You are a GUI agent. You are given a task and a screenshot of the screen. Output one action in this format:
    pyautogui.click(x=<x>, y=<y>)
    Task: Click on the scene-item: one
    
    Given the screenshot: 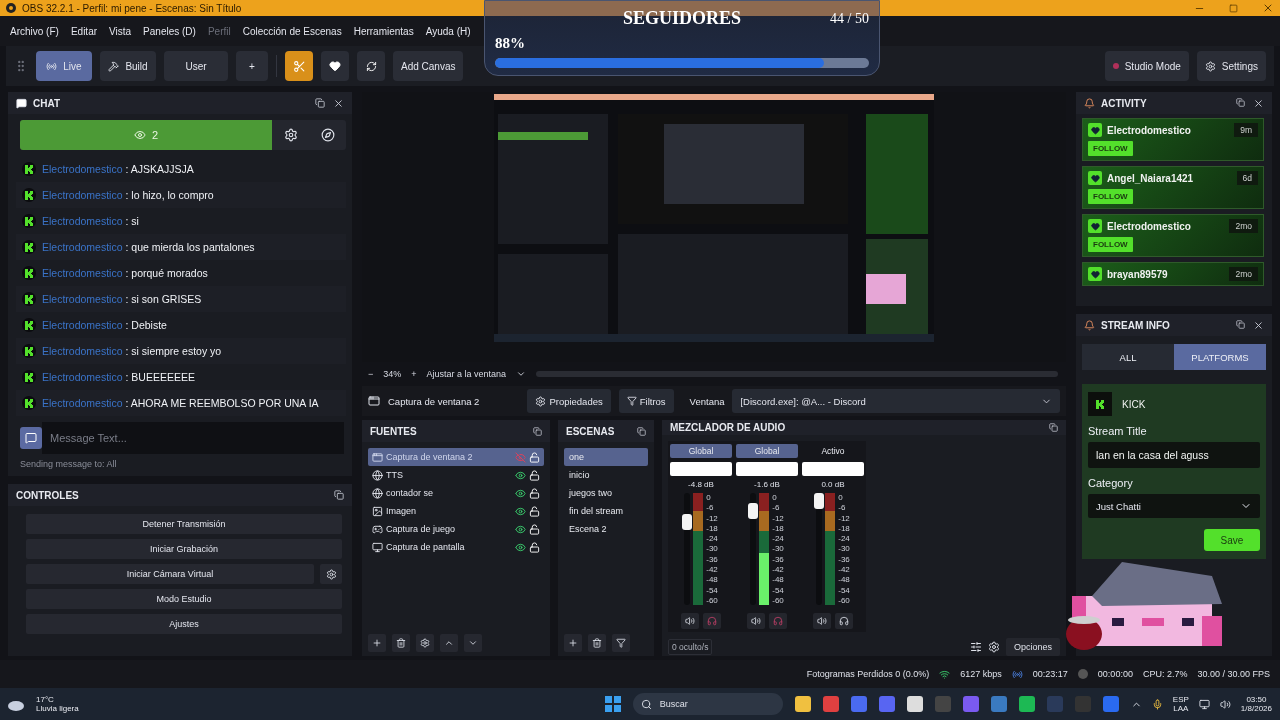 What is the action you would take?
    pyautogui.click(x=606, y=457)
    